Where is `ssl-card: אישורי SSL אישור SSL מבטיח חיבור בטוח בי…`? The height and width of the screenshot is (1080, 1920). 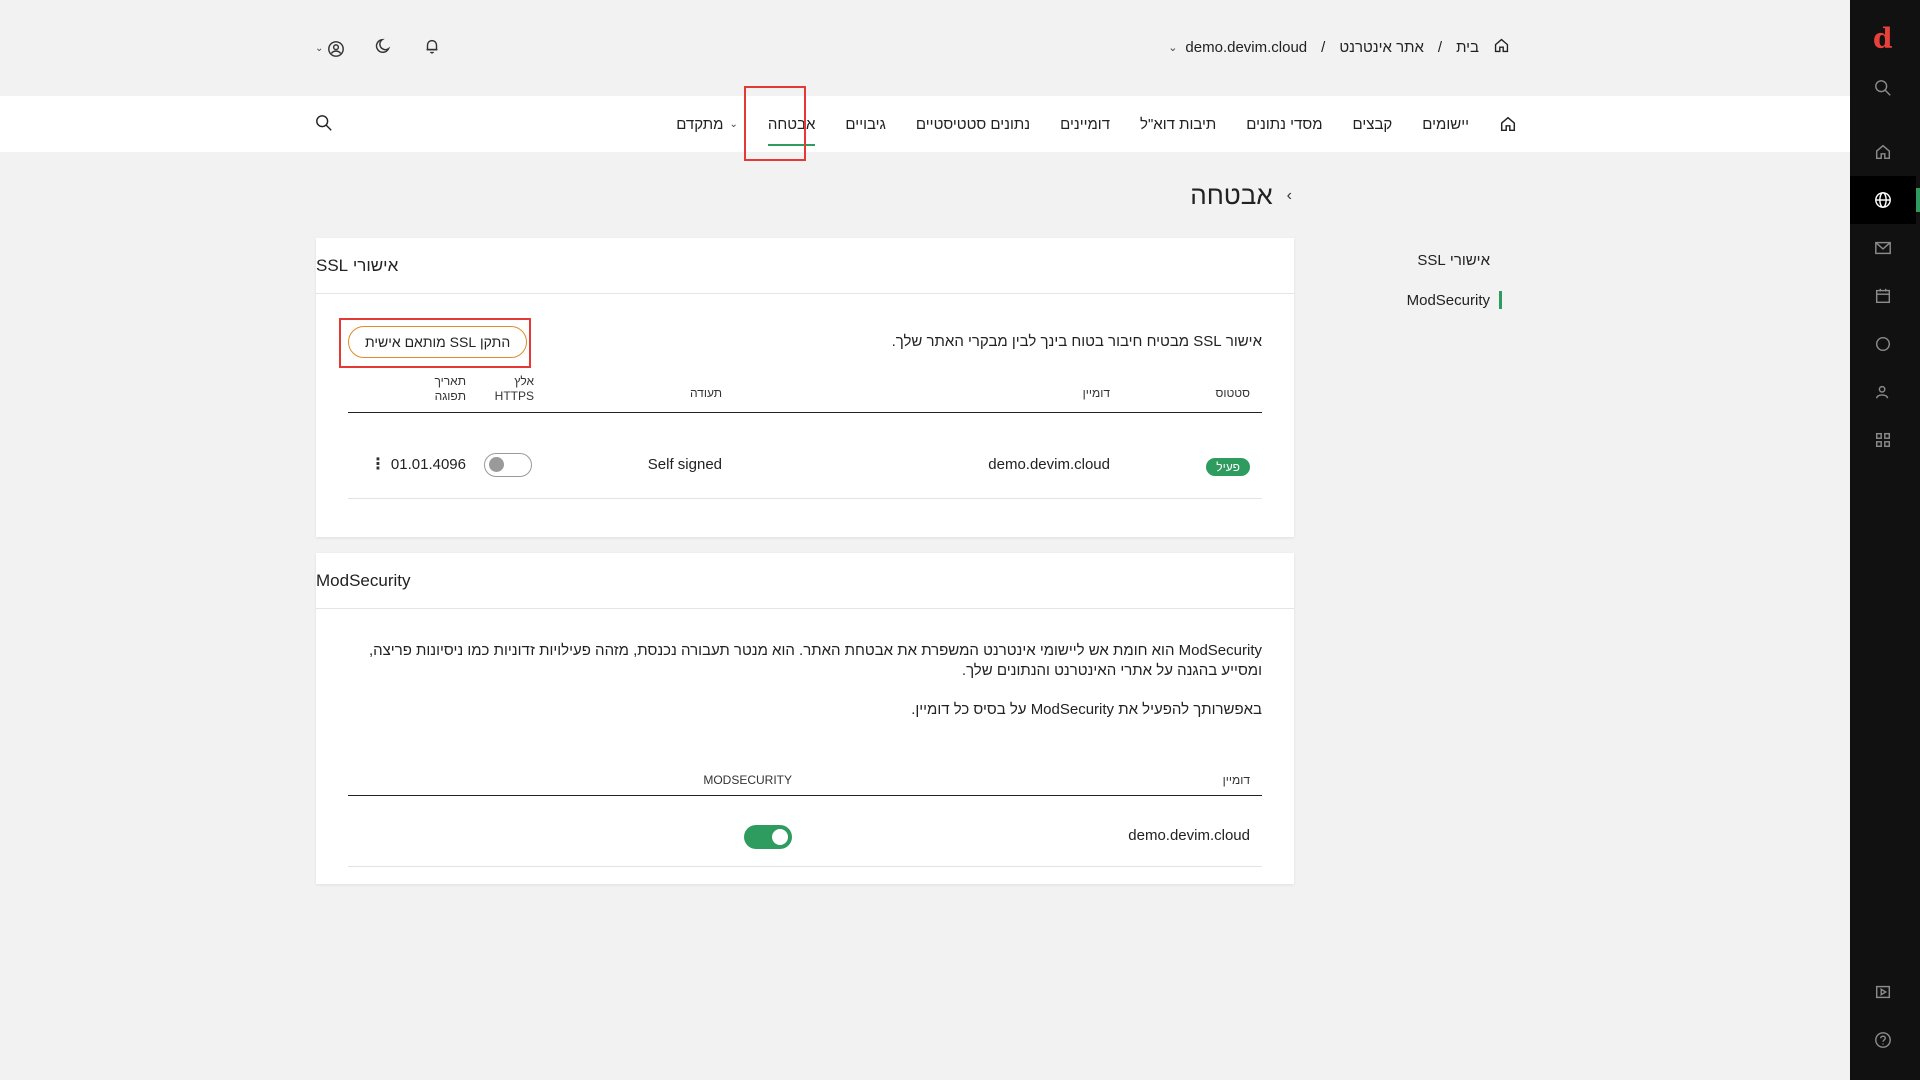
ssl-card: אישורי SSL אישור SSL מבטיח חיבור בטוח בי… is located at coordinates (805, 387).